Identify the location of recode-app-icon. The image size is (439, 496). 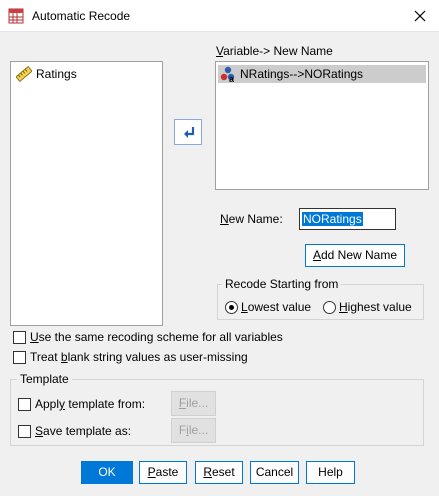
(16, 16).